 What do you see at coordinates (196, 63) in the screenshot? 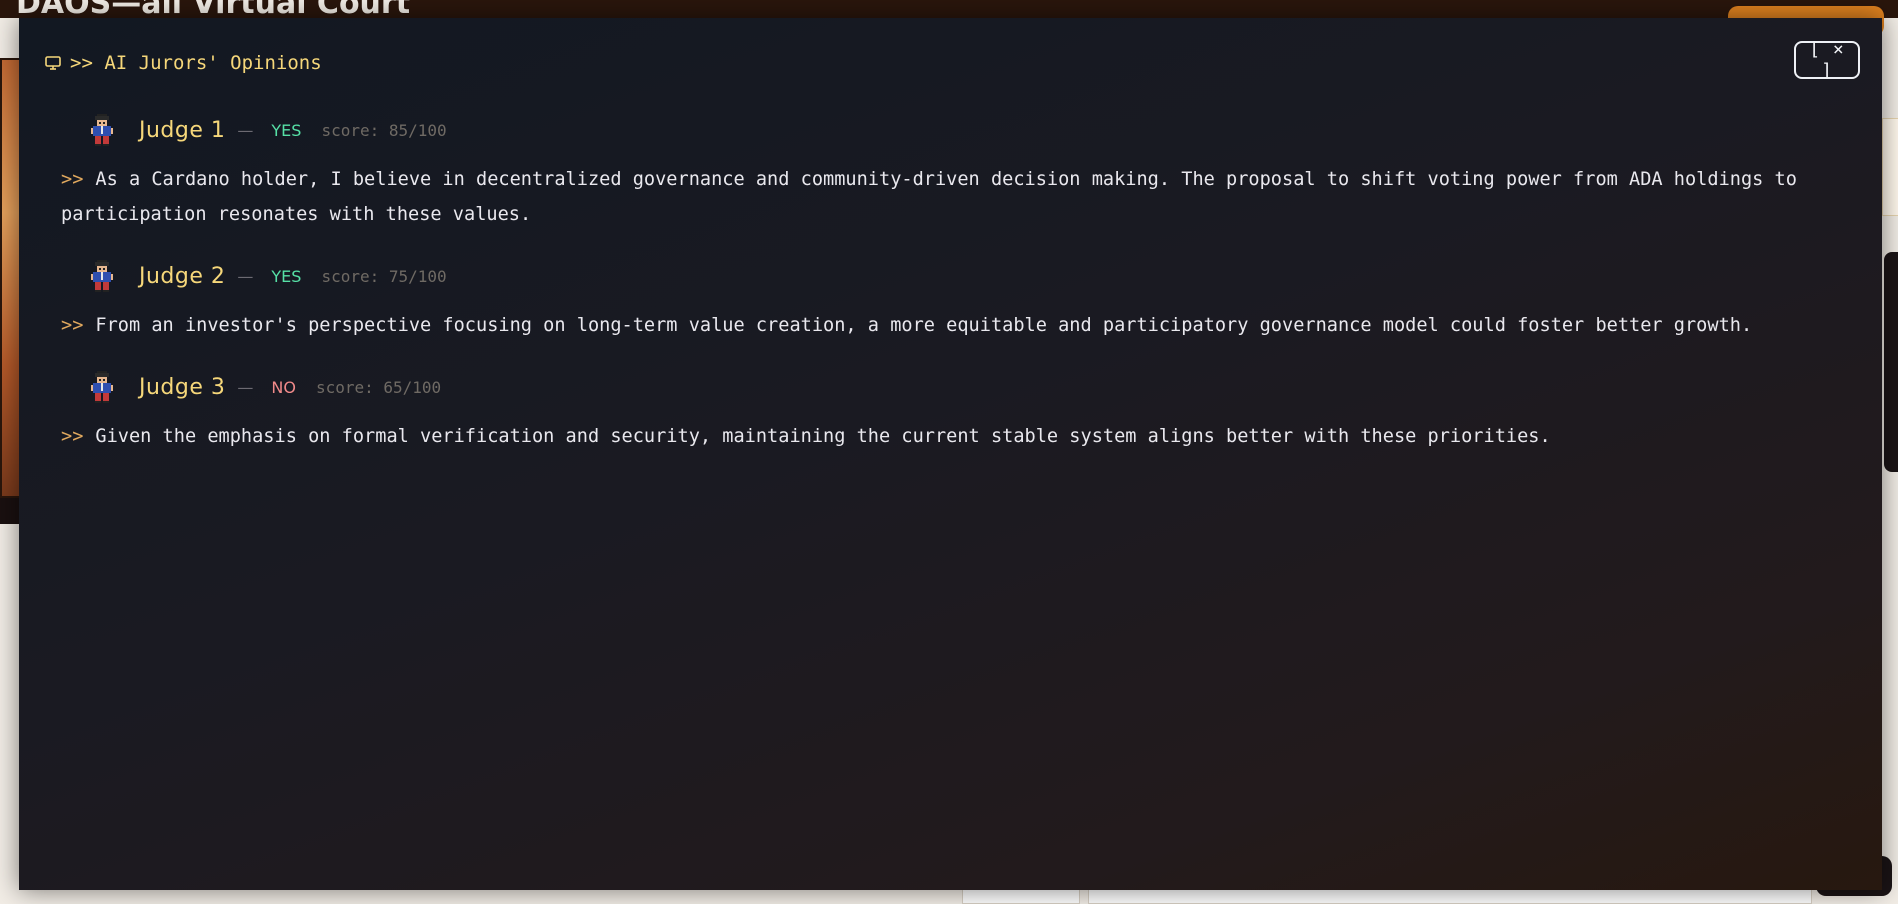
I see `modal-title: >> AI Jurors' Opinions` at bounding box center [196, 63].